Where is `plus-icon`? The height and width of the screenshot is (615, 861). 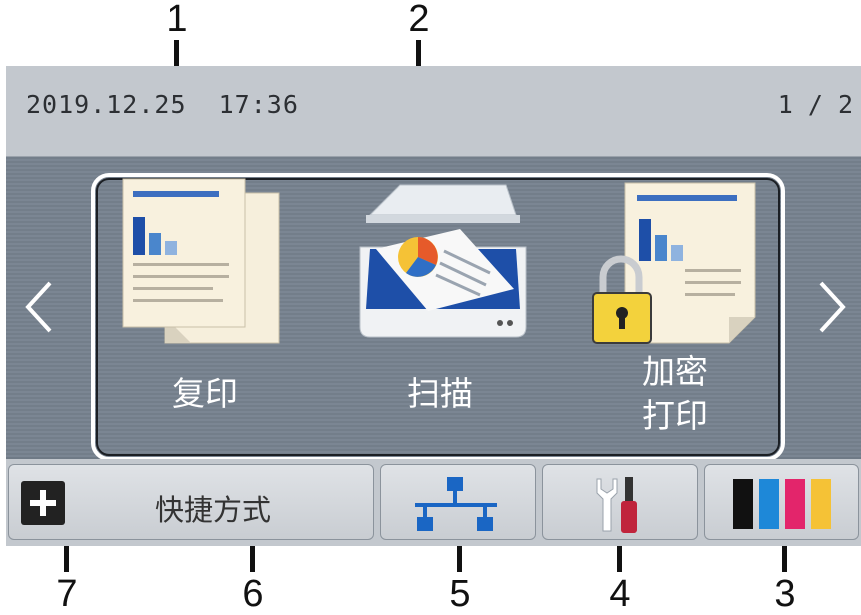 plus-icon is located at coordinates (43, 503).